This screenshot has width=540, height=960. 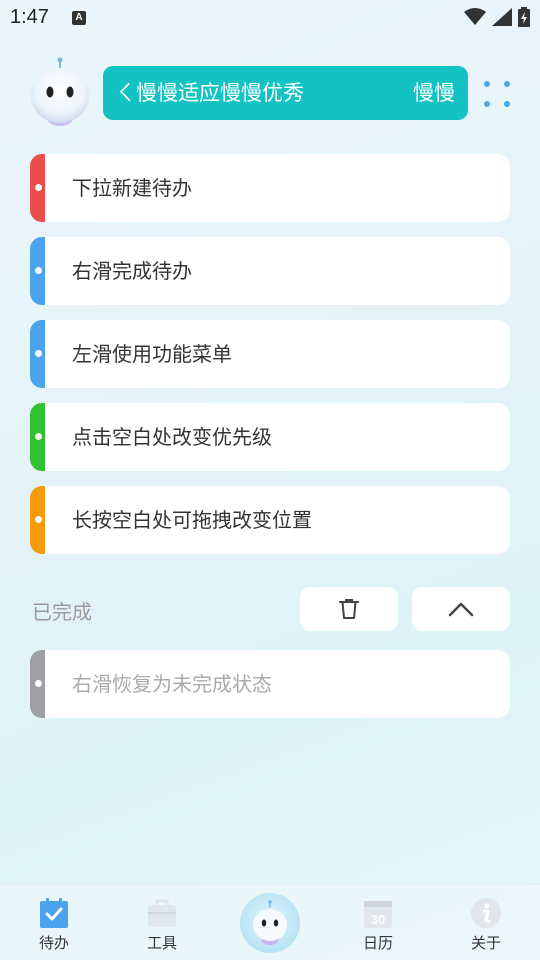 What do you see at coordinates (62, 612) in the screenshot?
I see `completed-label: 已完成` at bounding box center [62, 612].